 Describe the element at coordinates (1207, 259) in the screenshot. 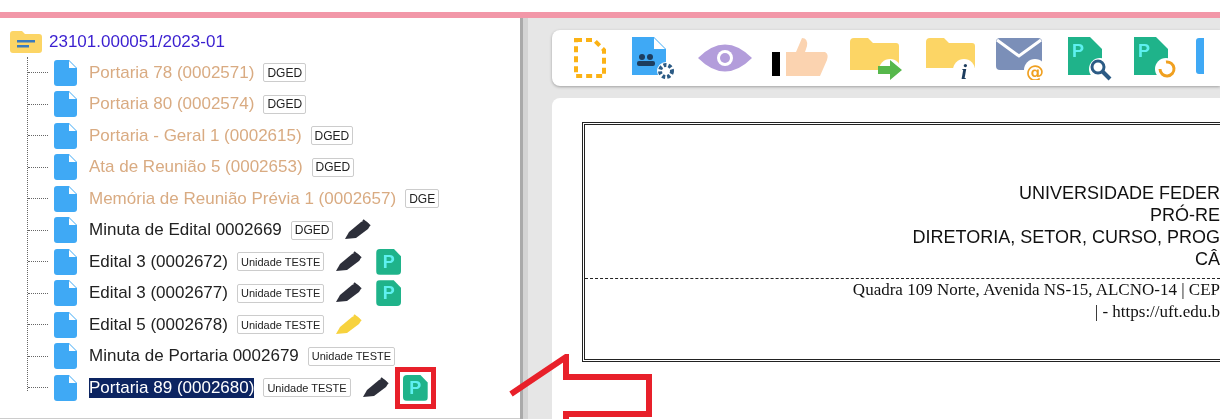

I see `header-line: CÂ` at that location.